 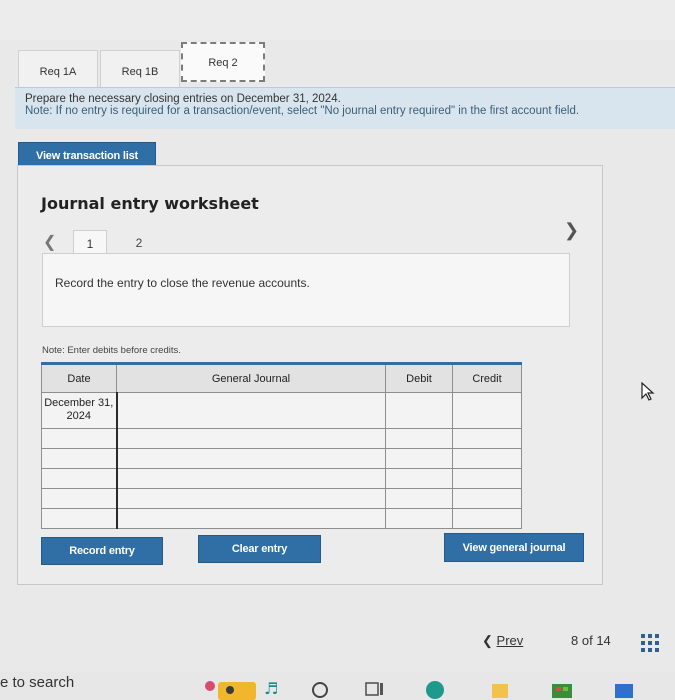 I want to click on debit-header: Debit, so click(x=419, y=377).